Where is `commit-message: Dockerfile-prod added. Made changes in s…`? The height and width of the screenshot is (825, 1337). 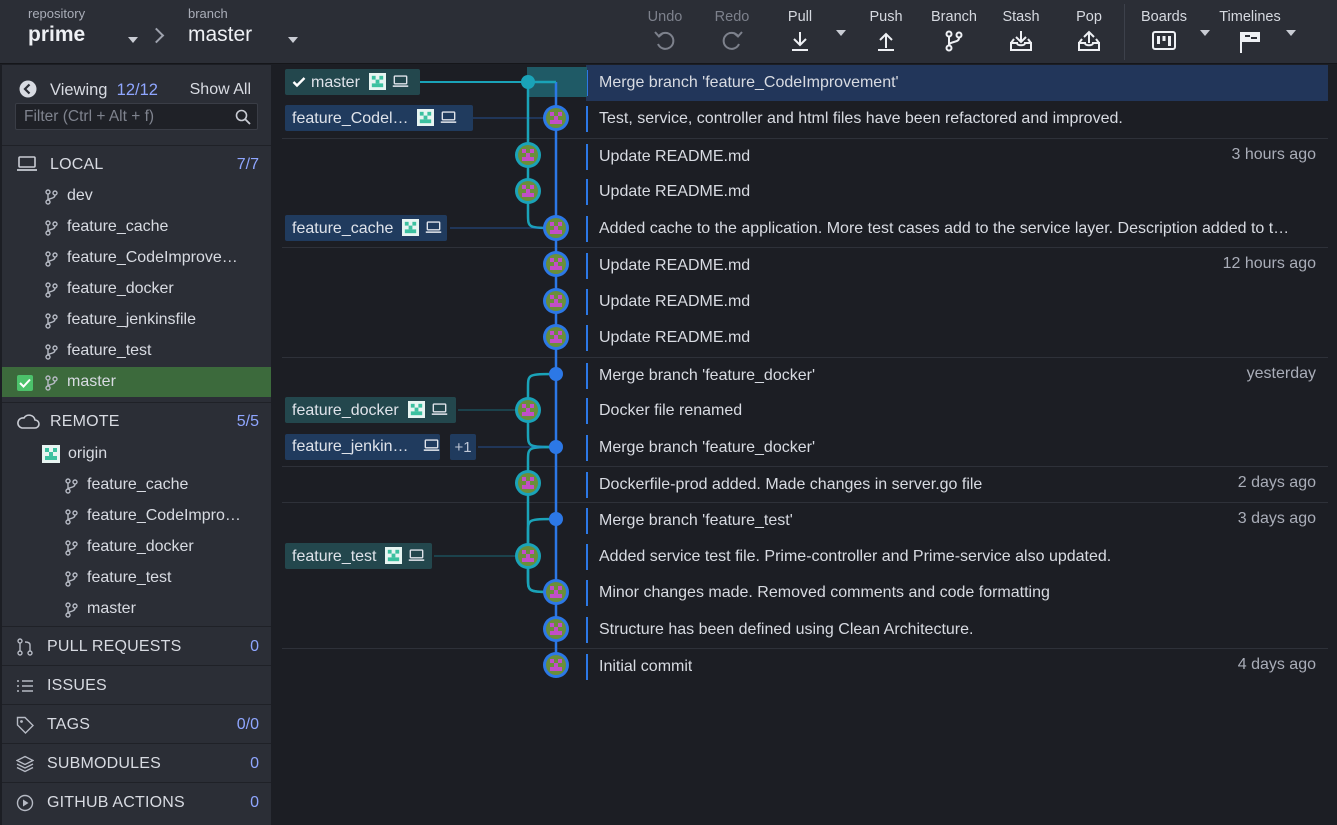
commit-message: Dockerfile-prod added. Made changes in s… is located at coordinates (791, 484).